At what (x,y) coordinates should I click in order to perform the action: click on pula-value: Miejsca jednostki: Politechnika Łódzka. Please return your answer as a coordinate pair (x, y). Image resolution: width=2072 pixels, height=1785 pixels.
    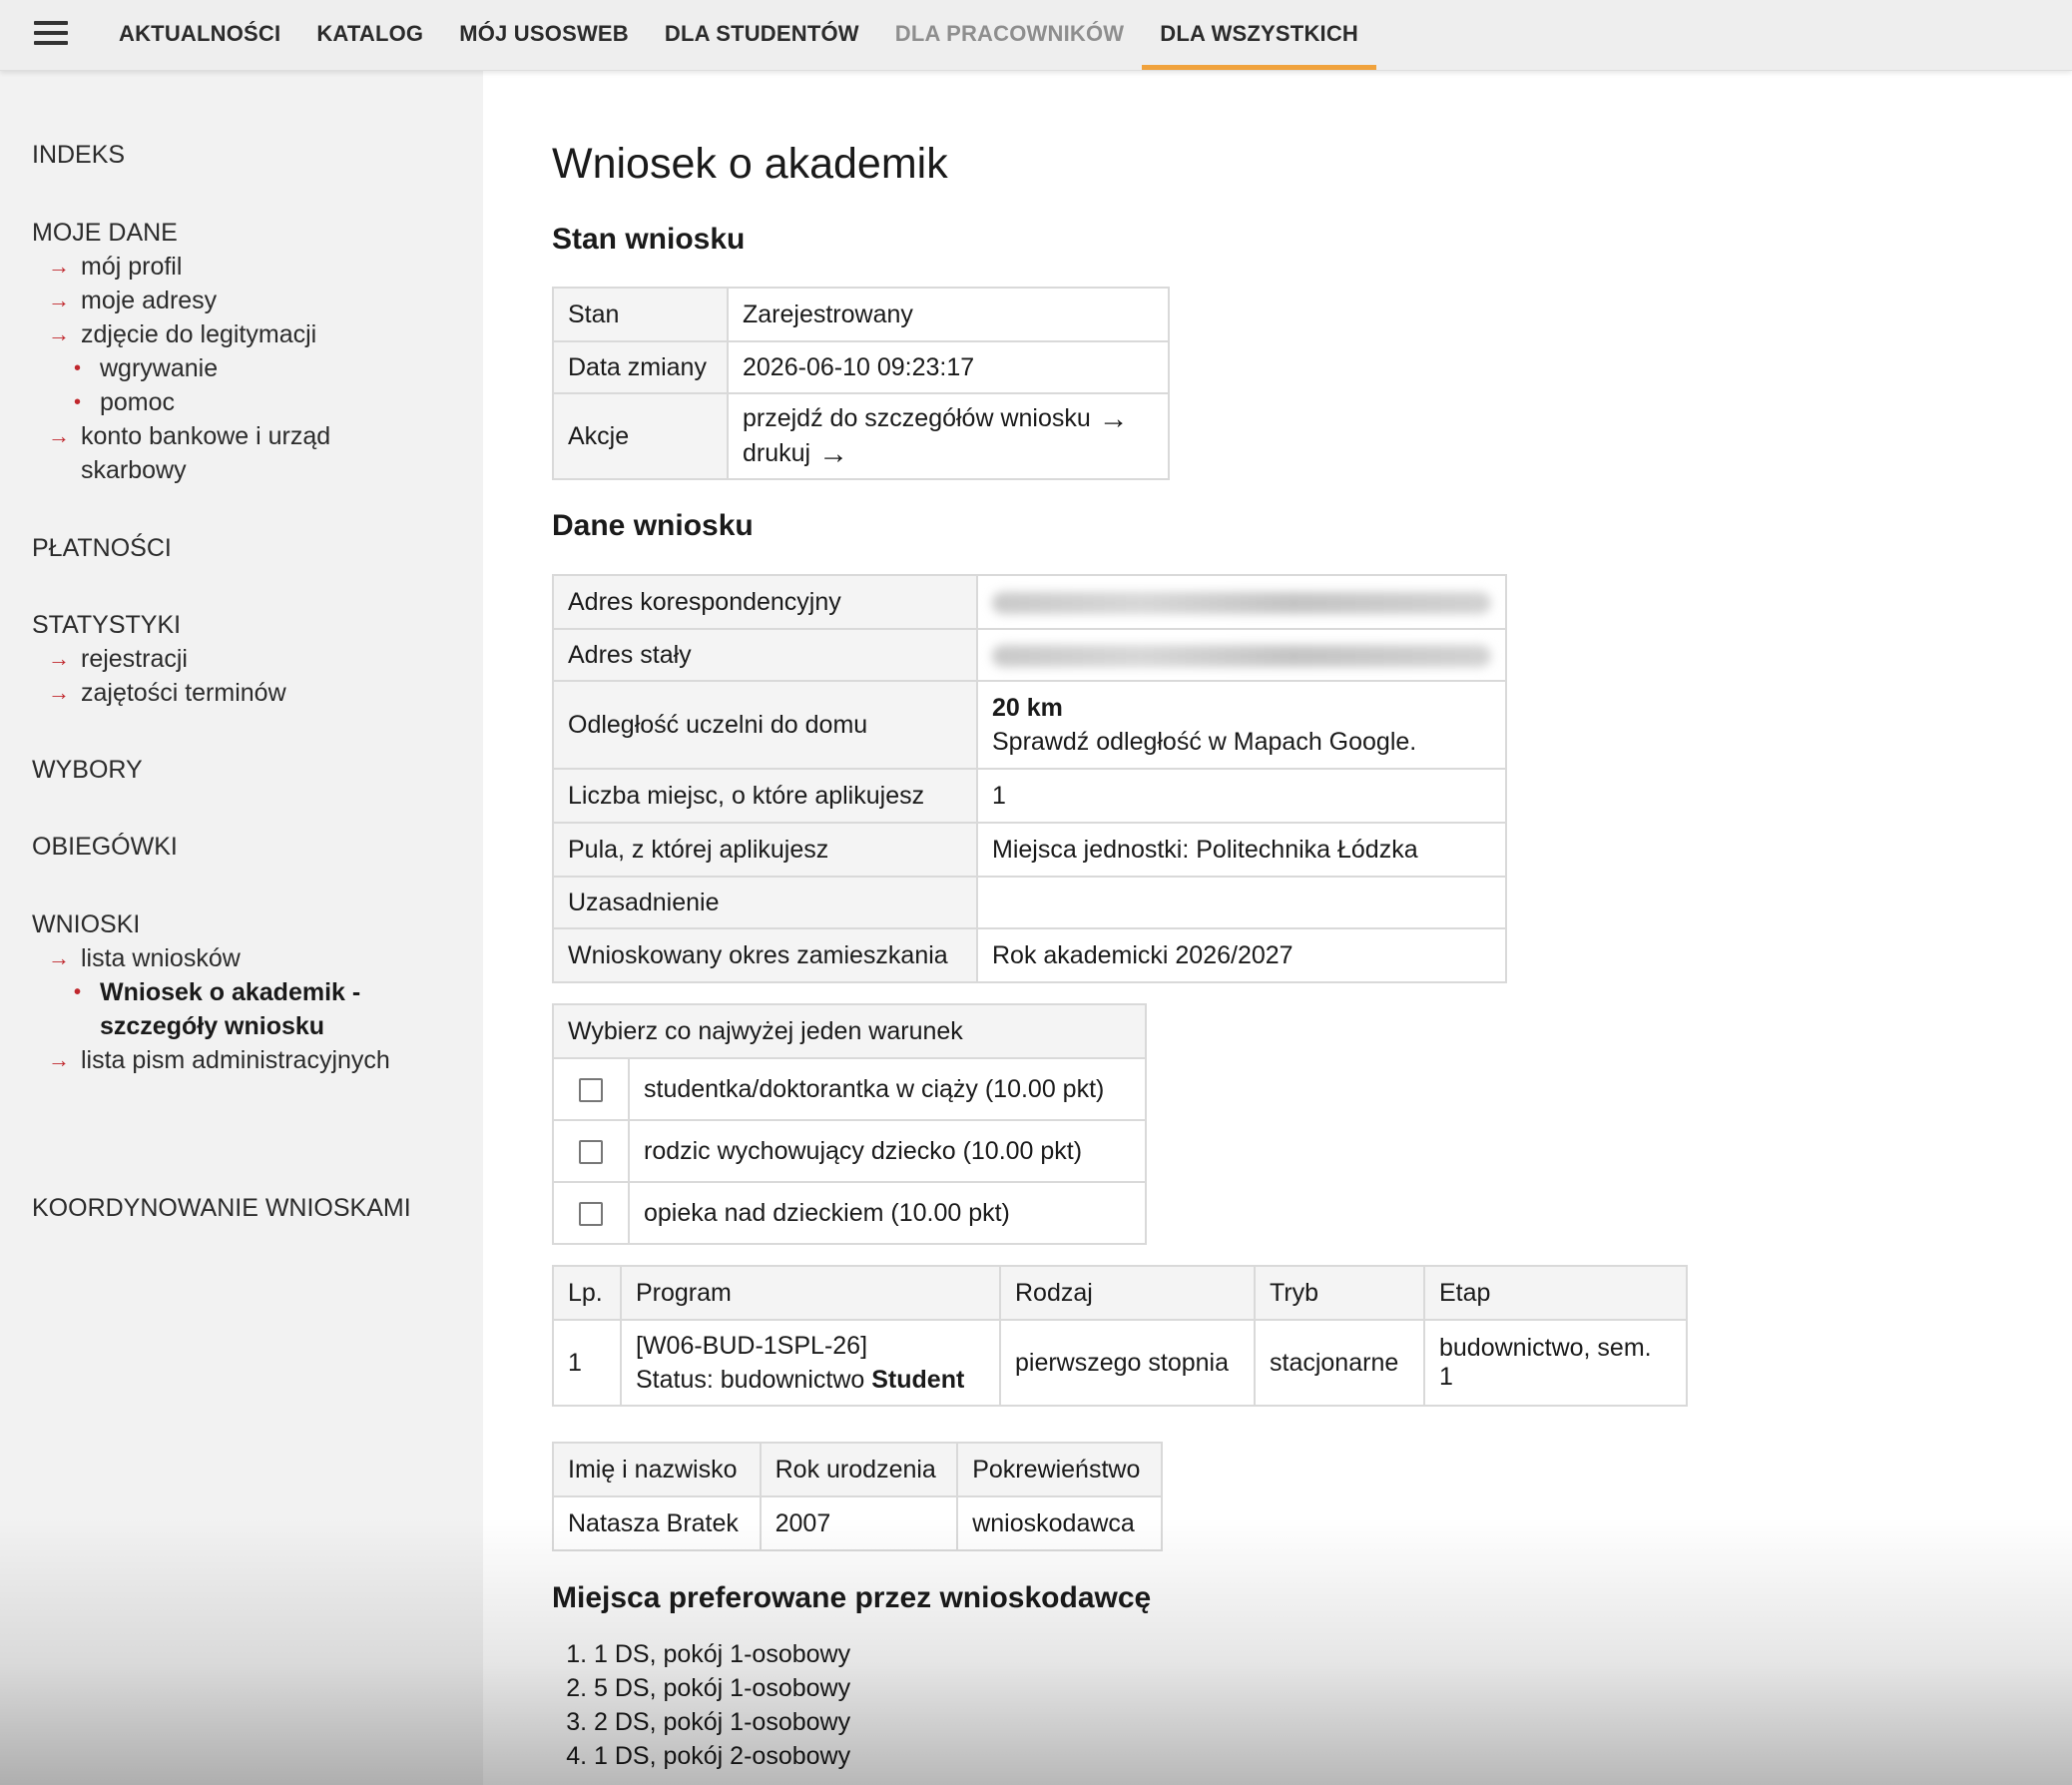
    Looking at the image, I should click on (1242, 850).